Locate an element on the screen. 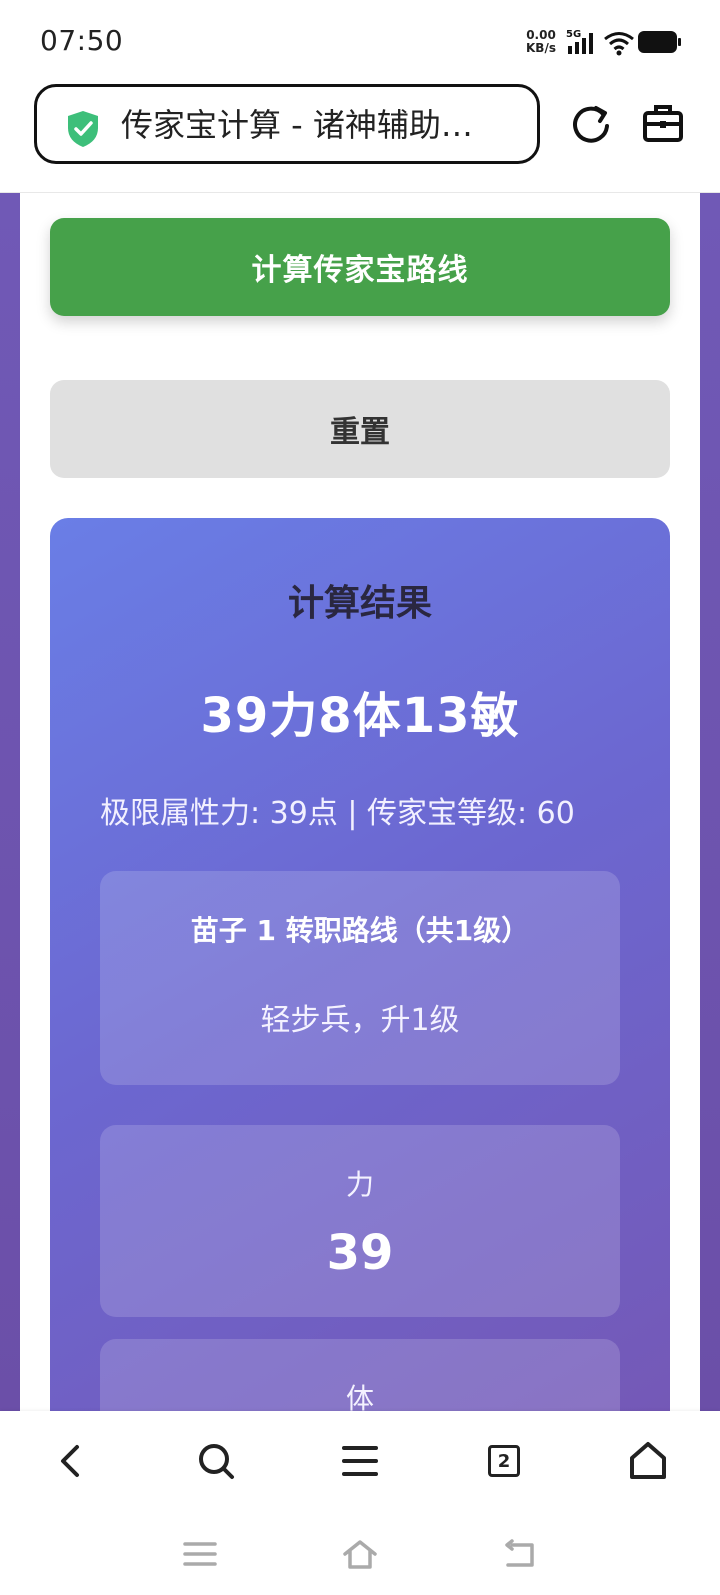 The height and width of the screenshot is (1595, 720). network-speed: 0.00 KB/s is located at coordinates (541, 42).